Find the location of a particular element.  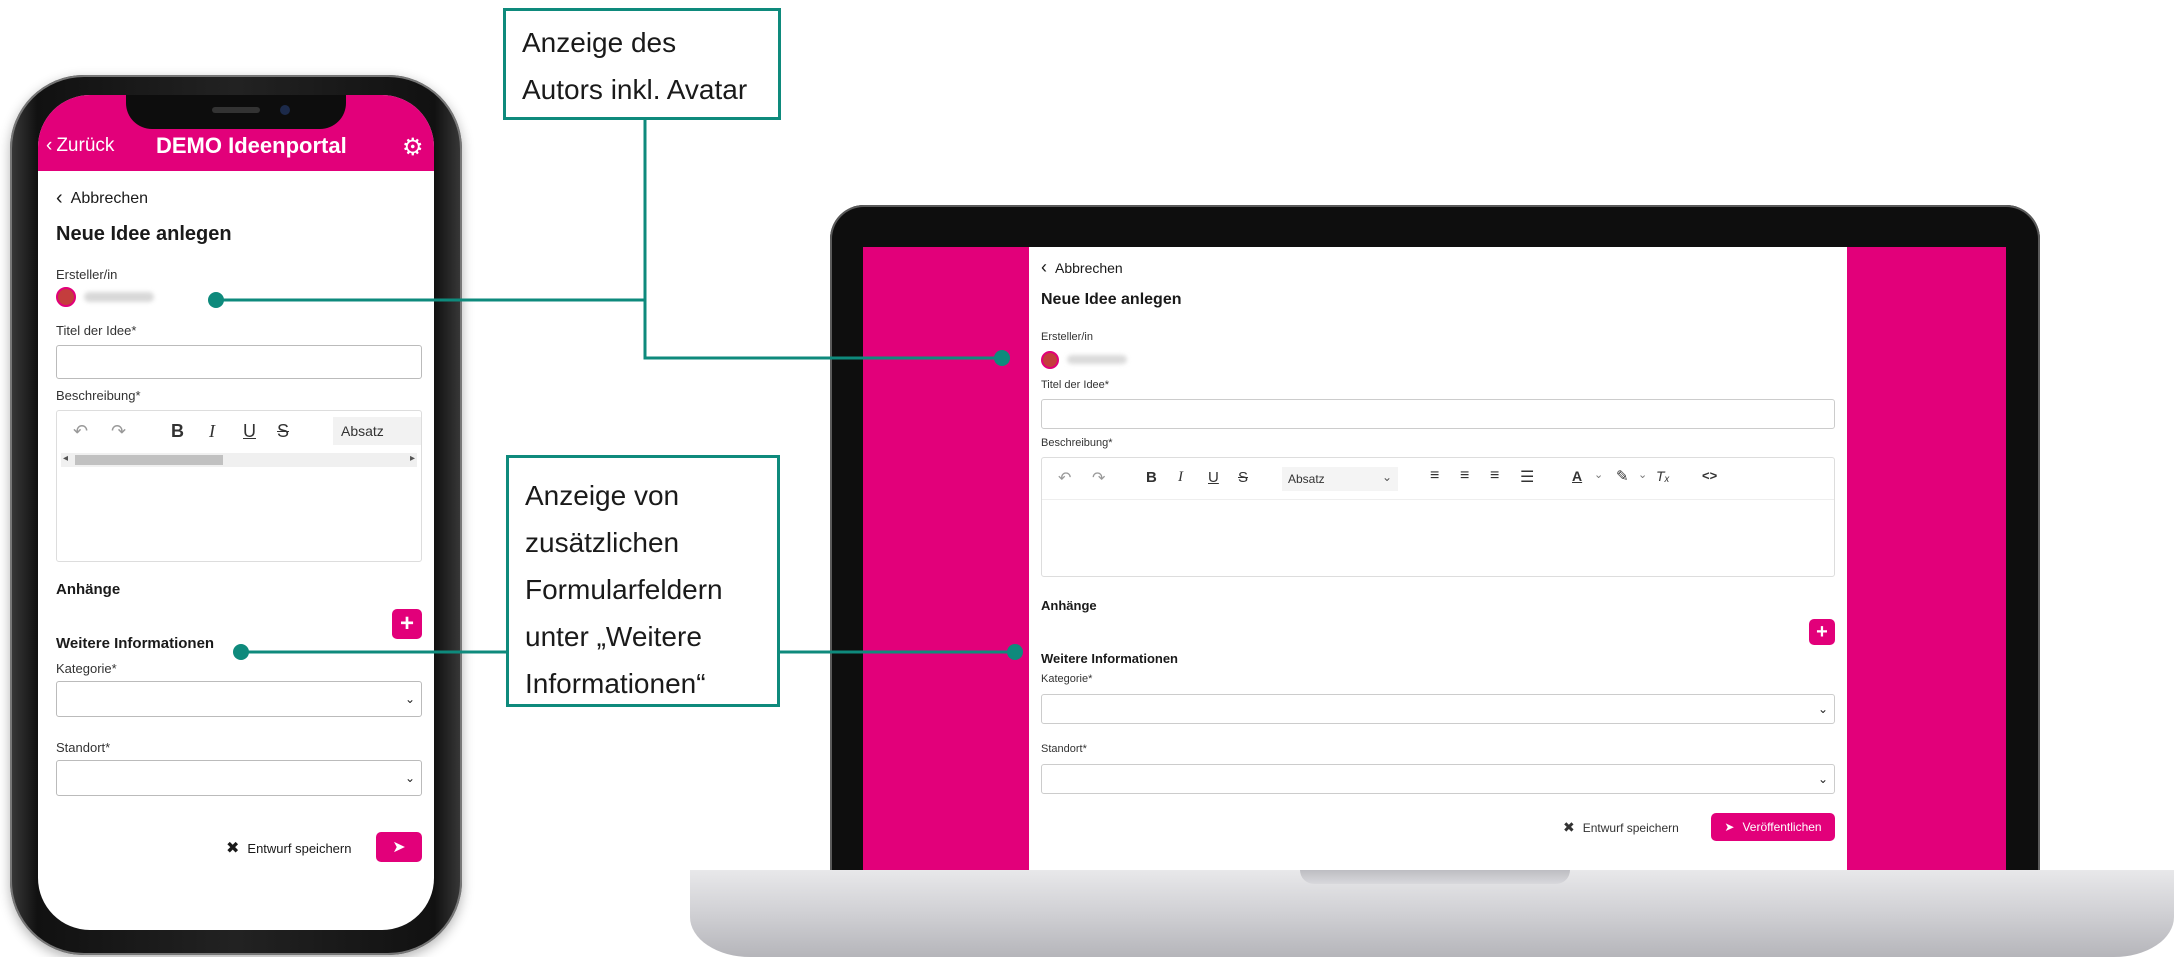

author-marker-laptop is located at coordinates (1002, 358).